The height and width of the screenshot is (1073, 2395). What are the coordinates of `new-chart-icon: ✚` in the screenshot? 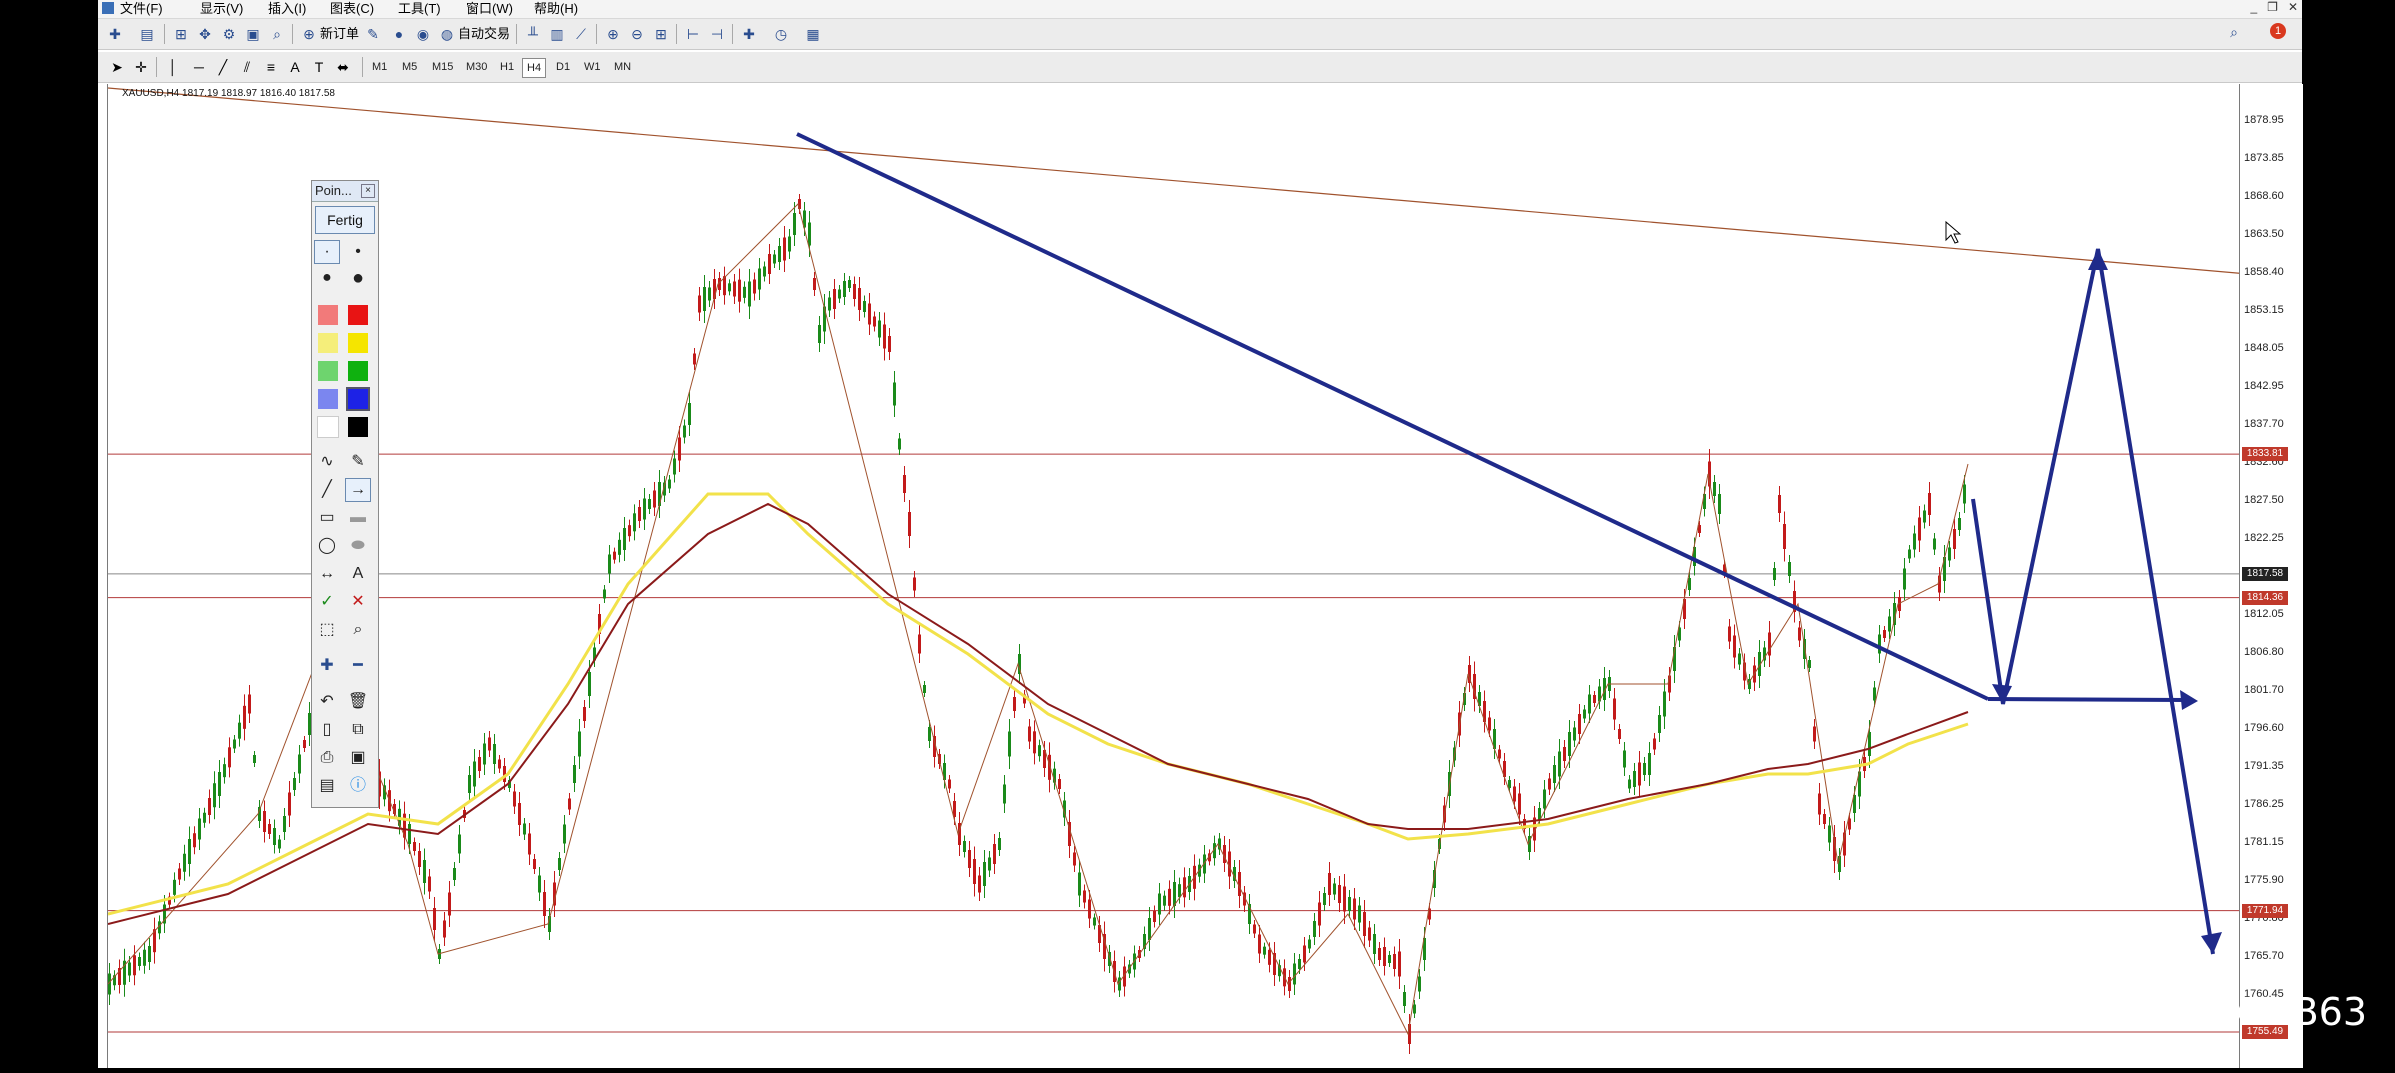 It's located at (115, 34).